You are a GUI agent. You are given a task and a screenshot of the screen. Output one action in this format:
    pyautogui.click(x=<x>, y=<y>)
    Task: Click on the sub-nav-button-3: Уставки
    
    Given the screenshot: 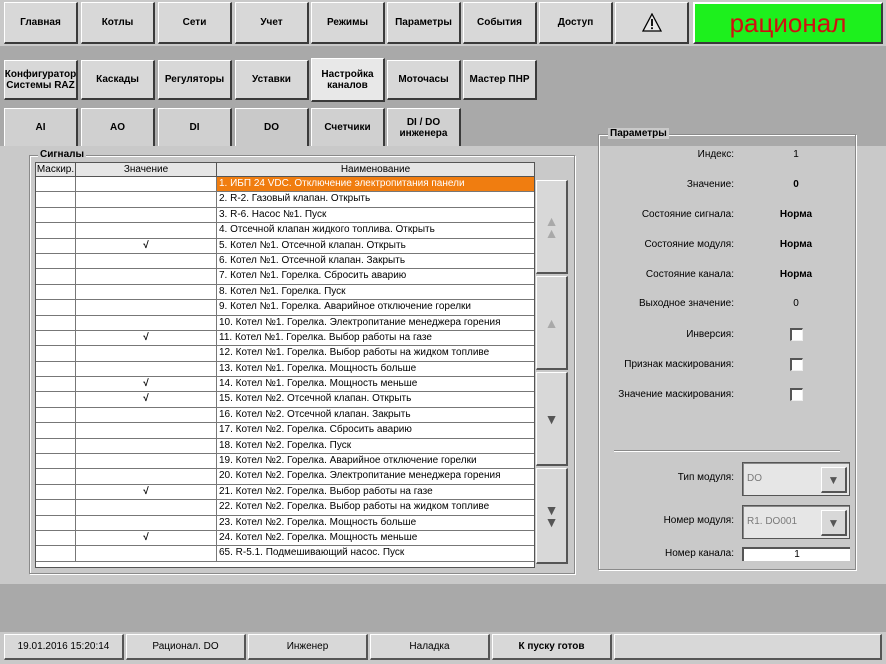 What is the action you would take?
    pyautogui.click(x=272, y=80)
    